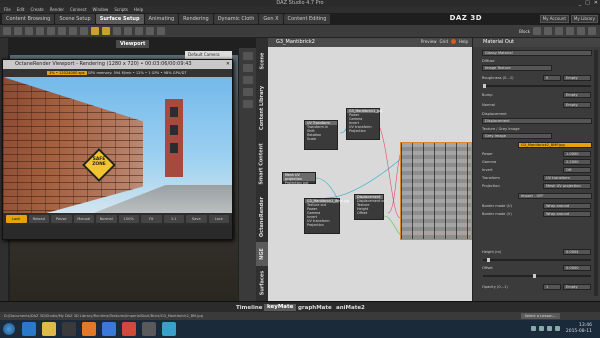 The image size is (600, 338). I want to click on text-tool-icon, so click(161, 31).